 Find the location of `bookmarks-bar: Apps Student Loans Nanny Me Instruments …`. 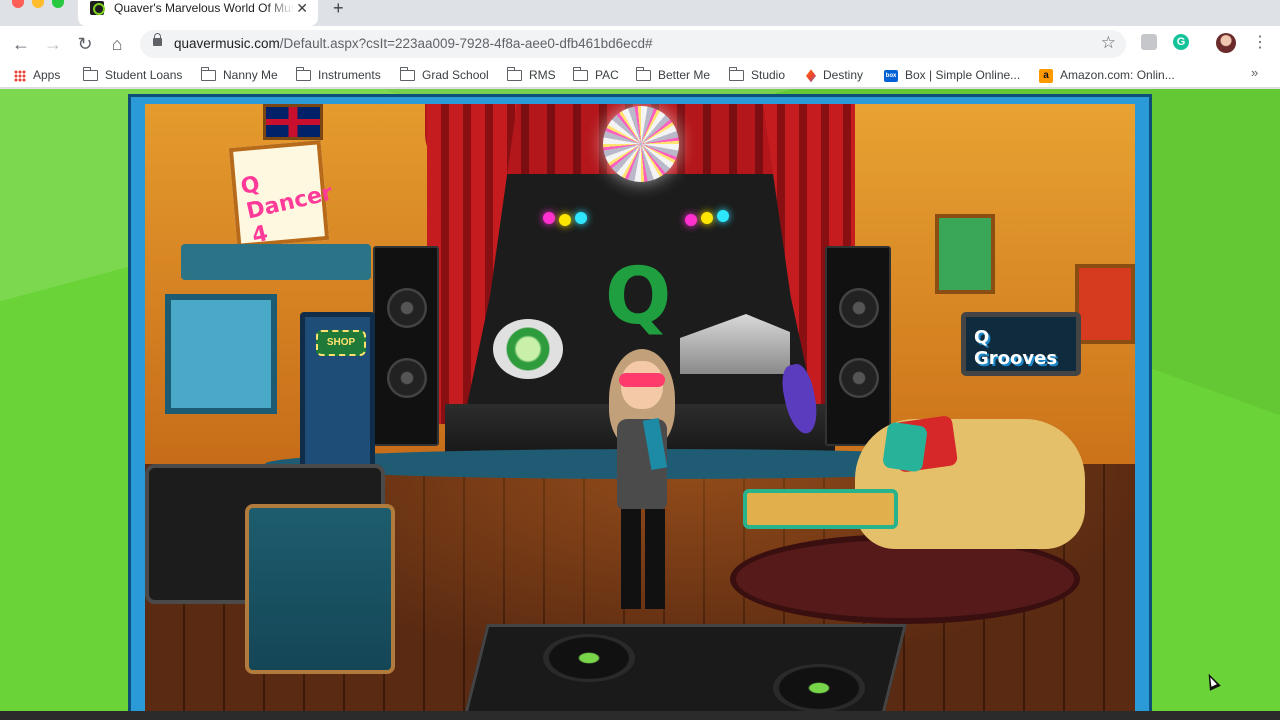

bookmarks-bar: Apps Student Loans Nanny Me Instruments … is located at coordinates (640, 75).